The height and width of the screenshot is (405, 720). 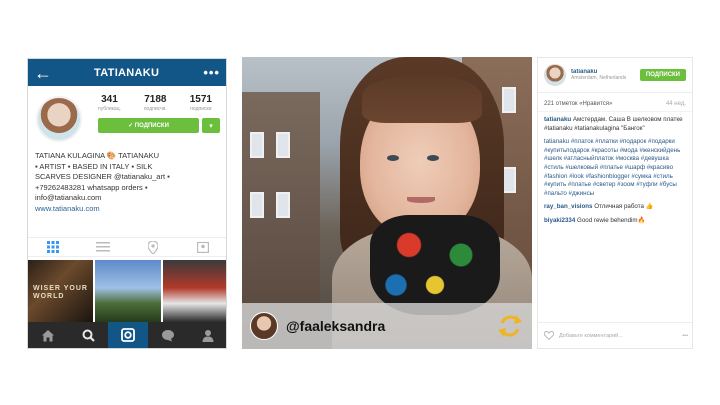 I want to click on stat-following-label: подписки, so click(x=201, y=109).